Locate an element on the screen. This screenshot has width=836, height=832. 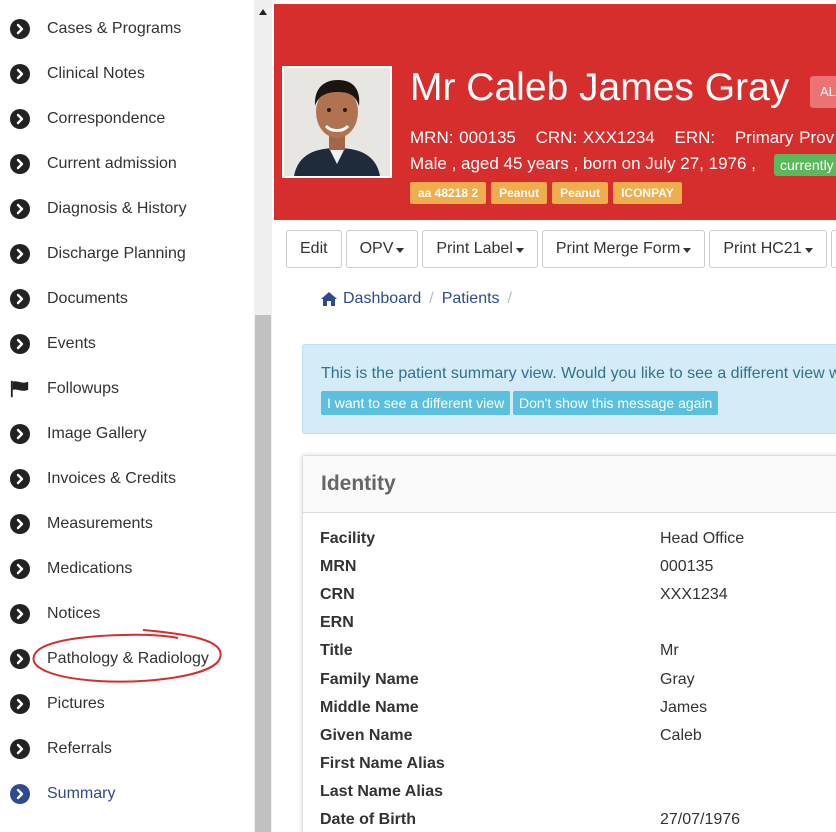
identity-row-label: Date of Birth is located at coordinates (368, 819).